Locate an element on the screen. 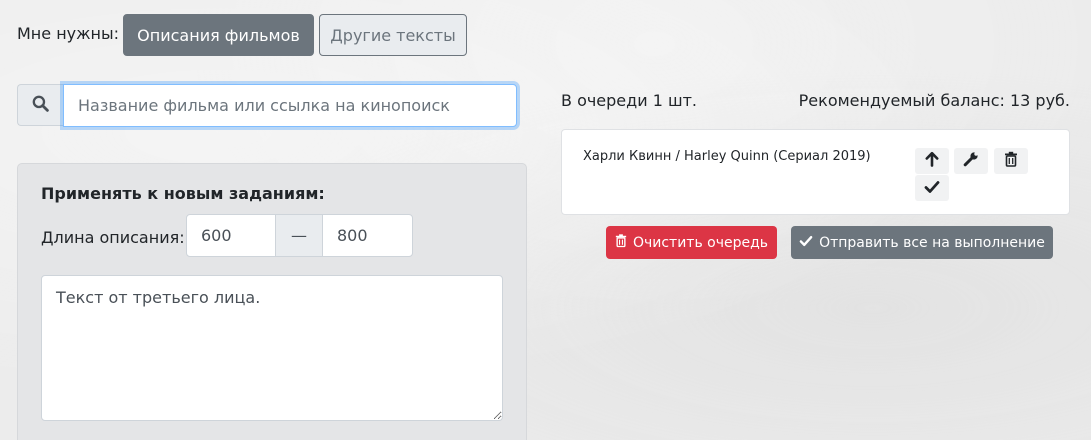 This screenshot has width=1091, height=440. films-descriptions-button: Описания фильмов is located at coordinates (218, 35).